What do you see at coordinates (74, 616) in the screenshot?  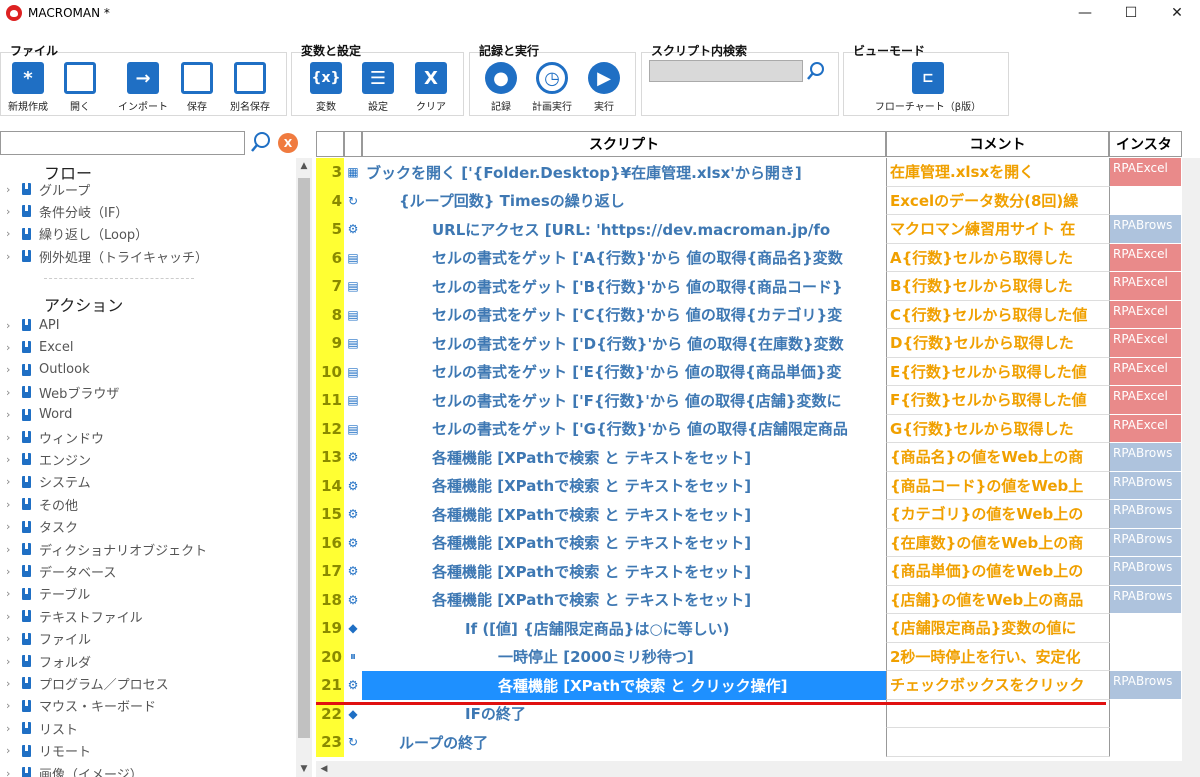 I see `tree-item: › テキストファイル` at bounding box center [74, 616].